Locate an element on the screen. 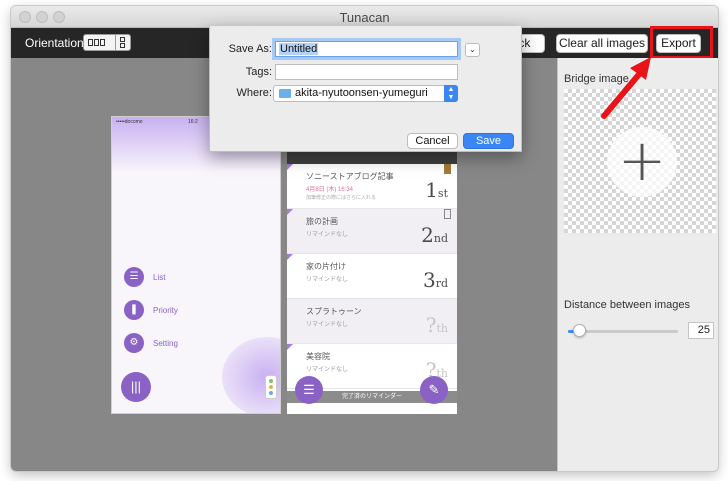 This screenshot has height=481, width=728. add-image-icon: + is located at coordinates (642, 162).